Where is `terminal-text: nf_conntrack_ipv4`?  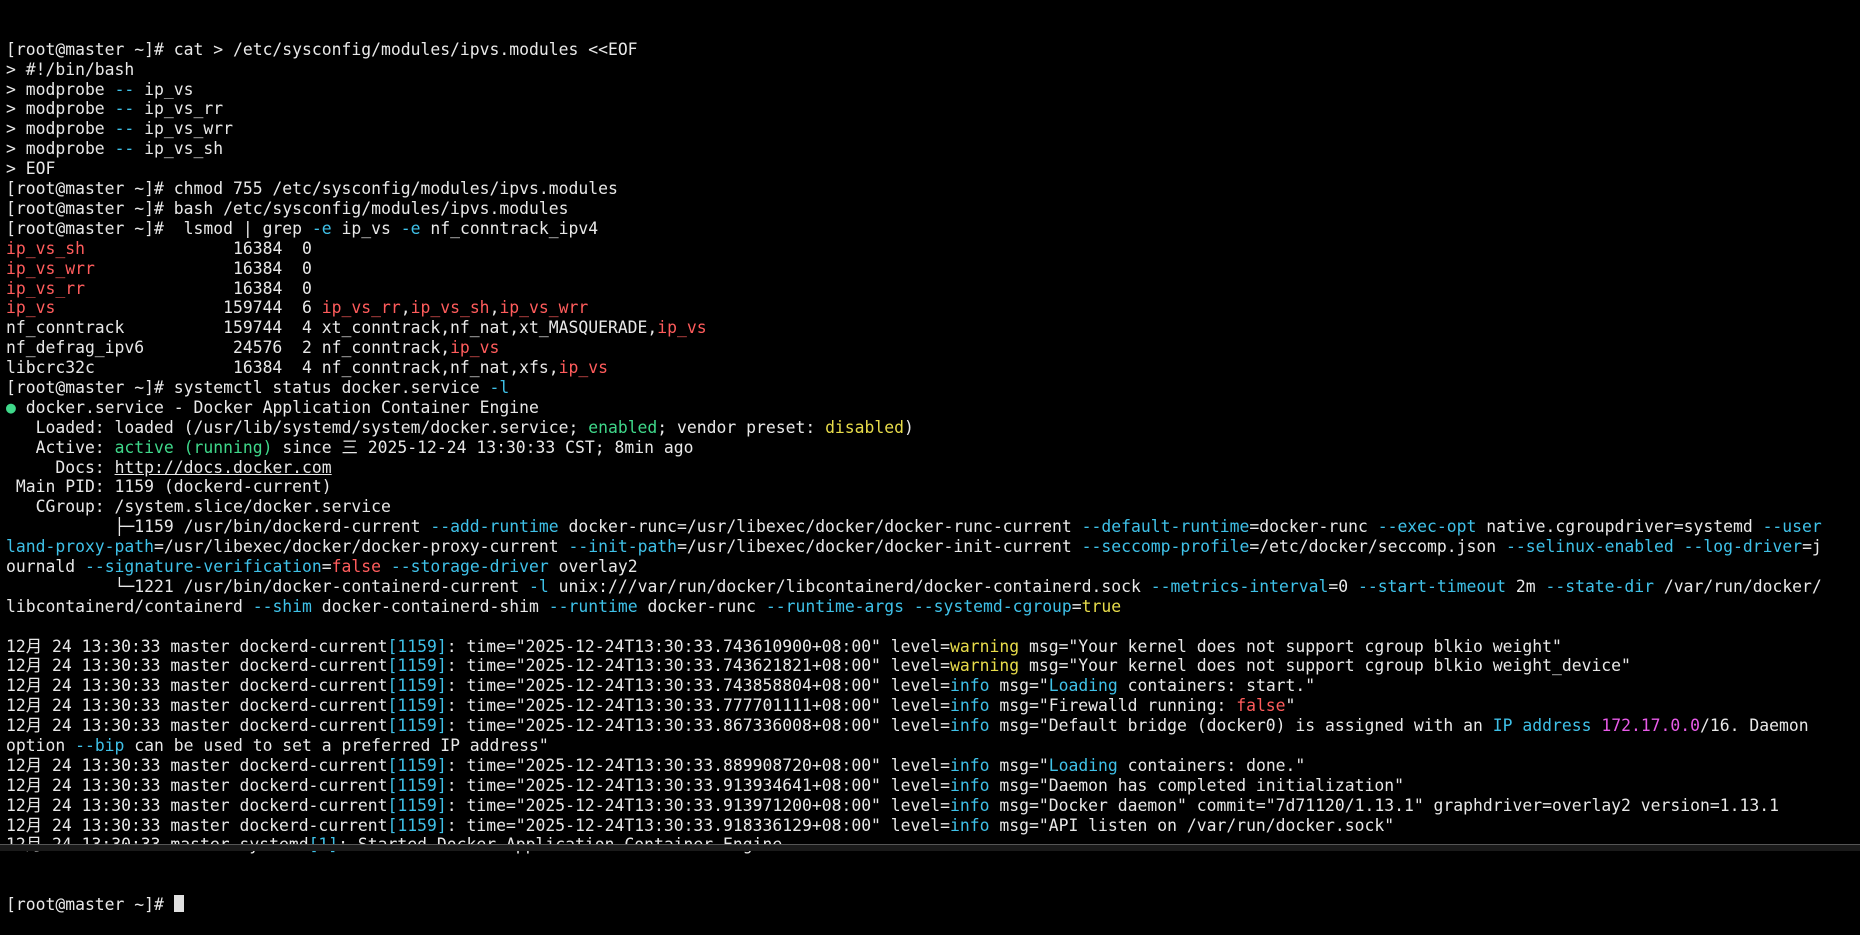
terminal-text: nf_conntrack_ipv4 is located at coordinates (509, 228).